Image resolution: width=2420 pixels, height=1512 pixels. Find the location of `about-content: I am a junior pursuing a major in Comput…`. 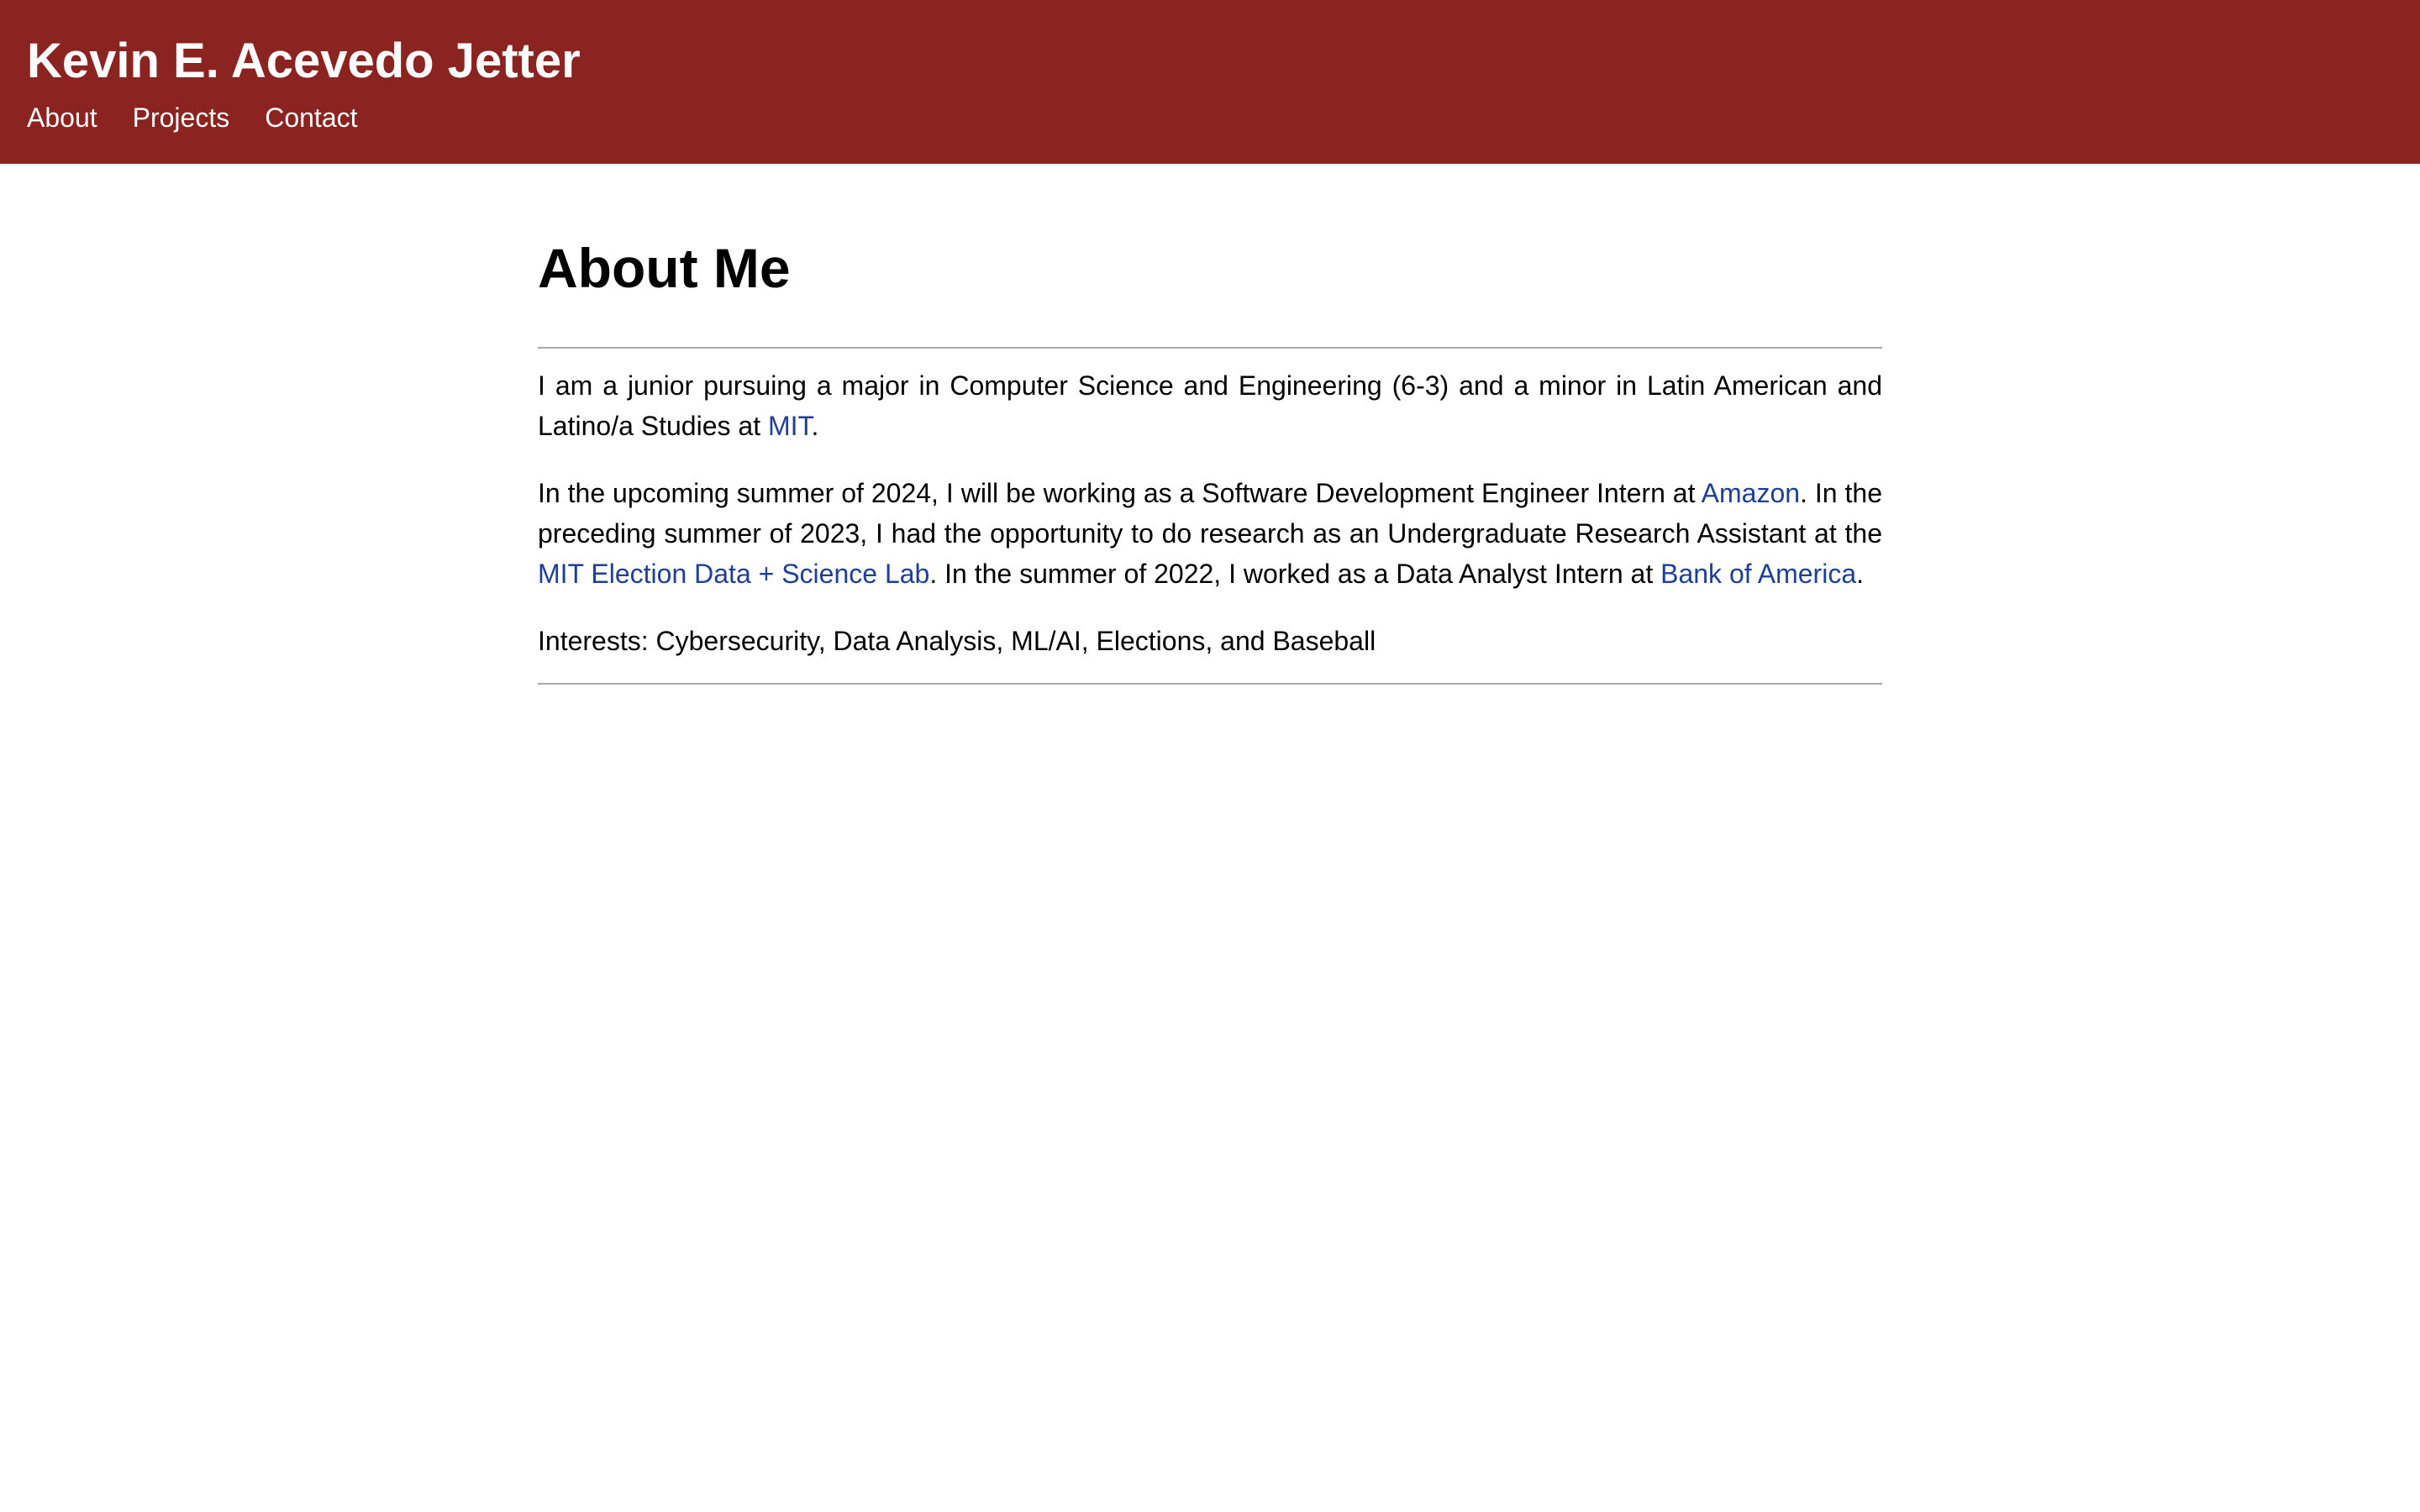

about-content: I am a junior pursuing a major in Comput… is located at coordinates (1210, 505).